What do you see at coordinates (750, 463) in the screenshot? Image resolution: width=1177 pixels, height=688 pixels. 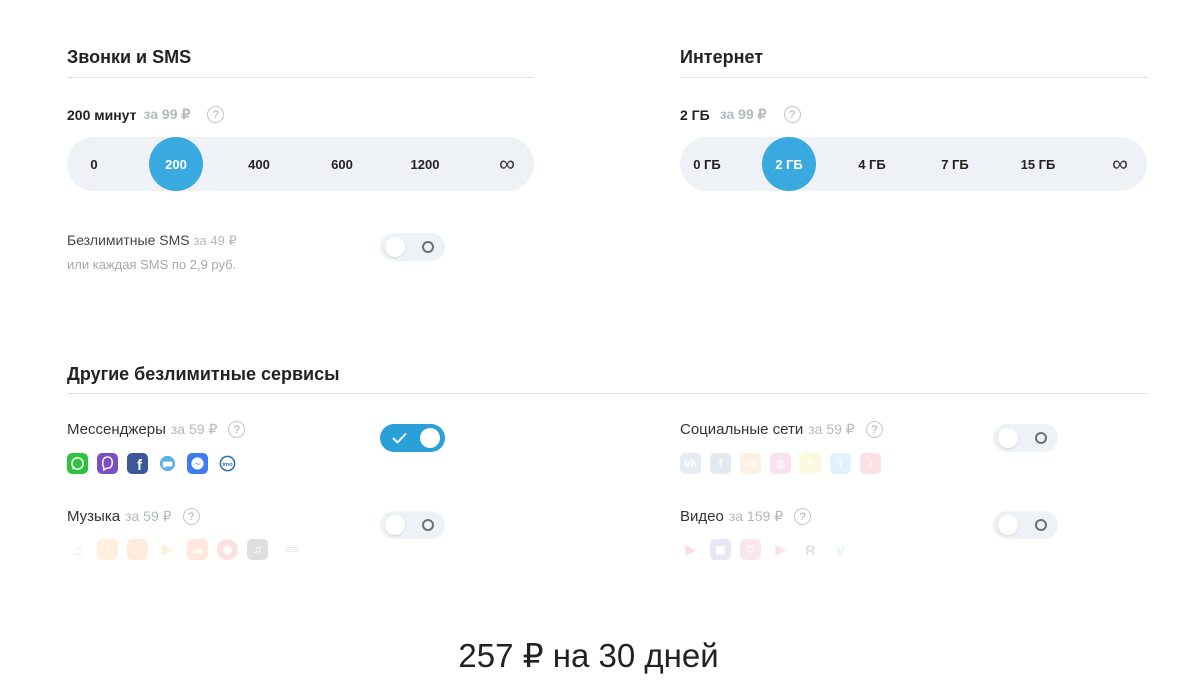 I see `odnoklassniki-icon: ok` at bounding box center [750, 463].